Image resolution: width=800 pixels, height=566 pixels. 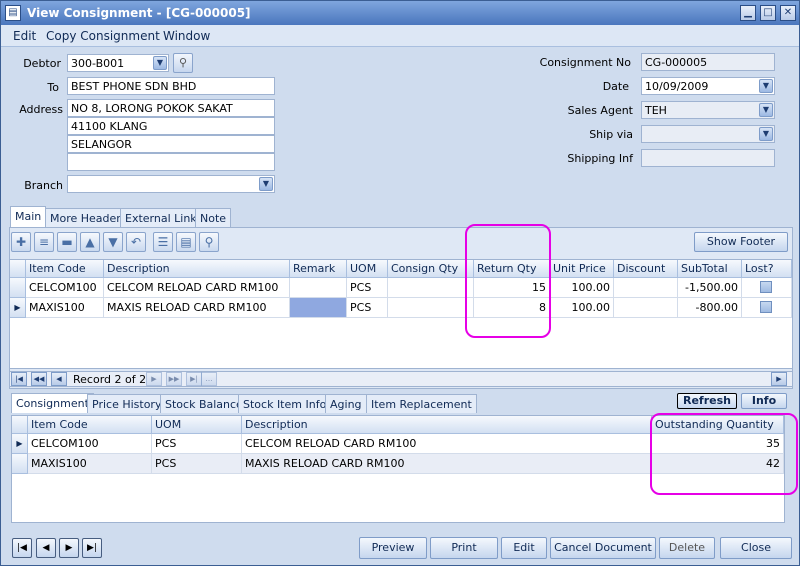 I want to click on col-lost: Lost?, so click(x=767, y=269).